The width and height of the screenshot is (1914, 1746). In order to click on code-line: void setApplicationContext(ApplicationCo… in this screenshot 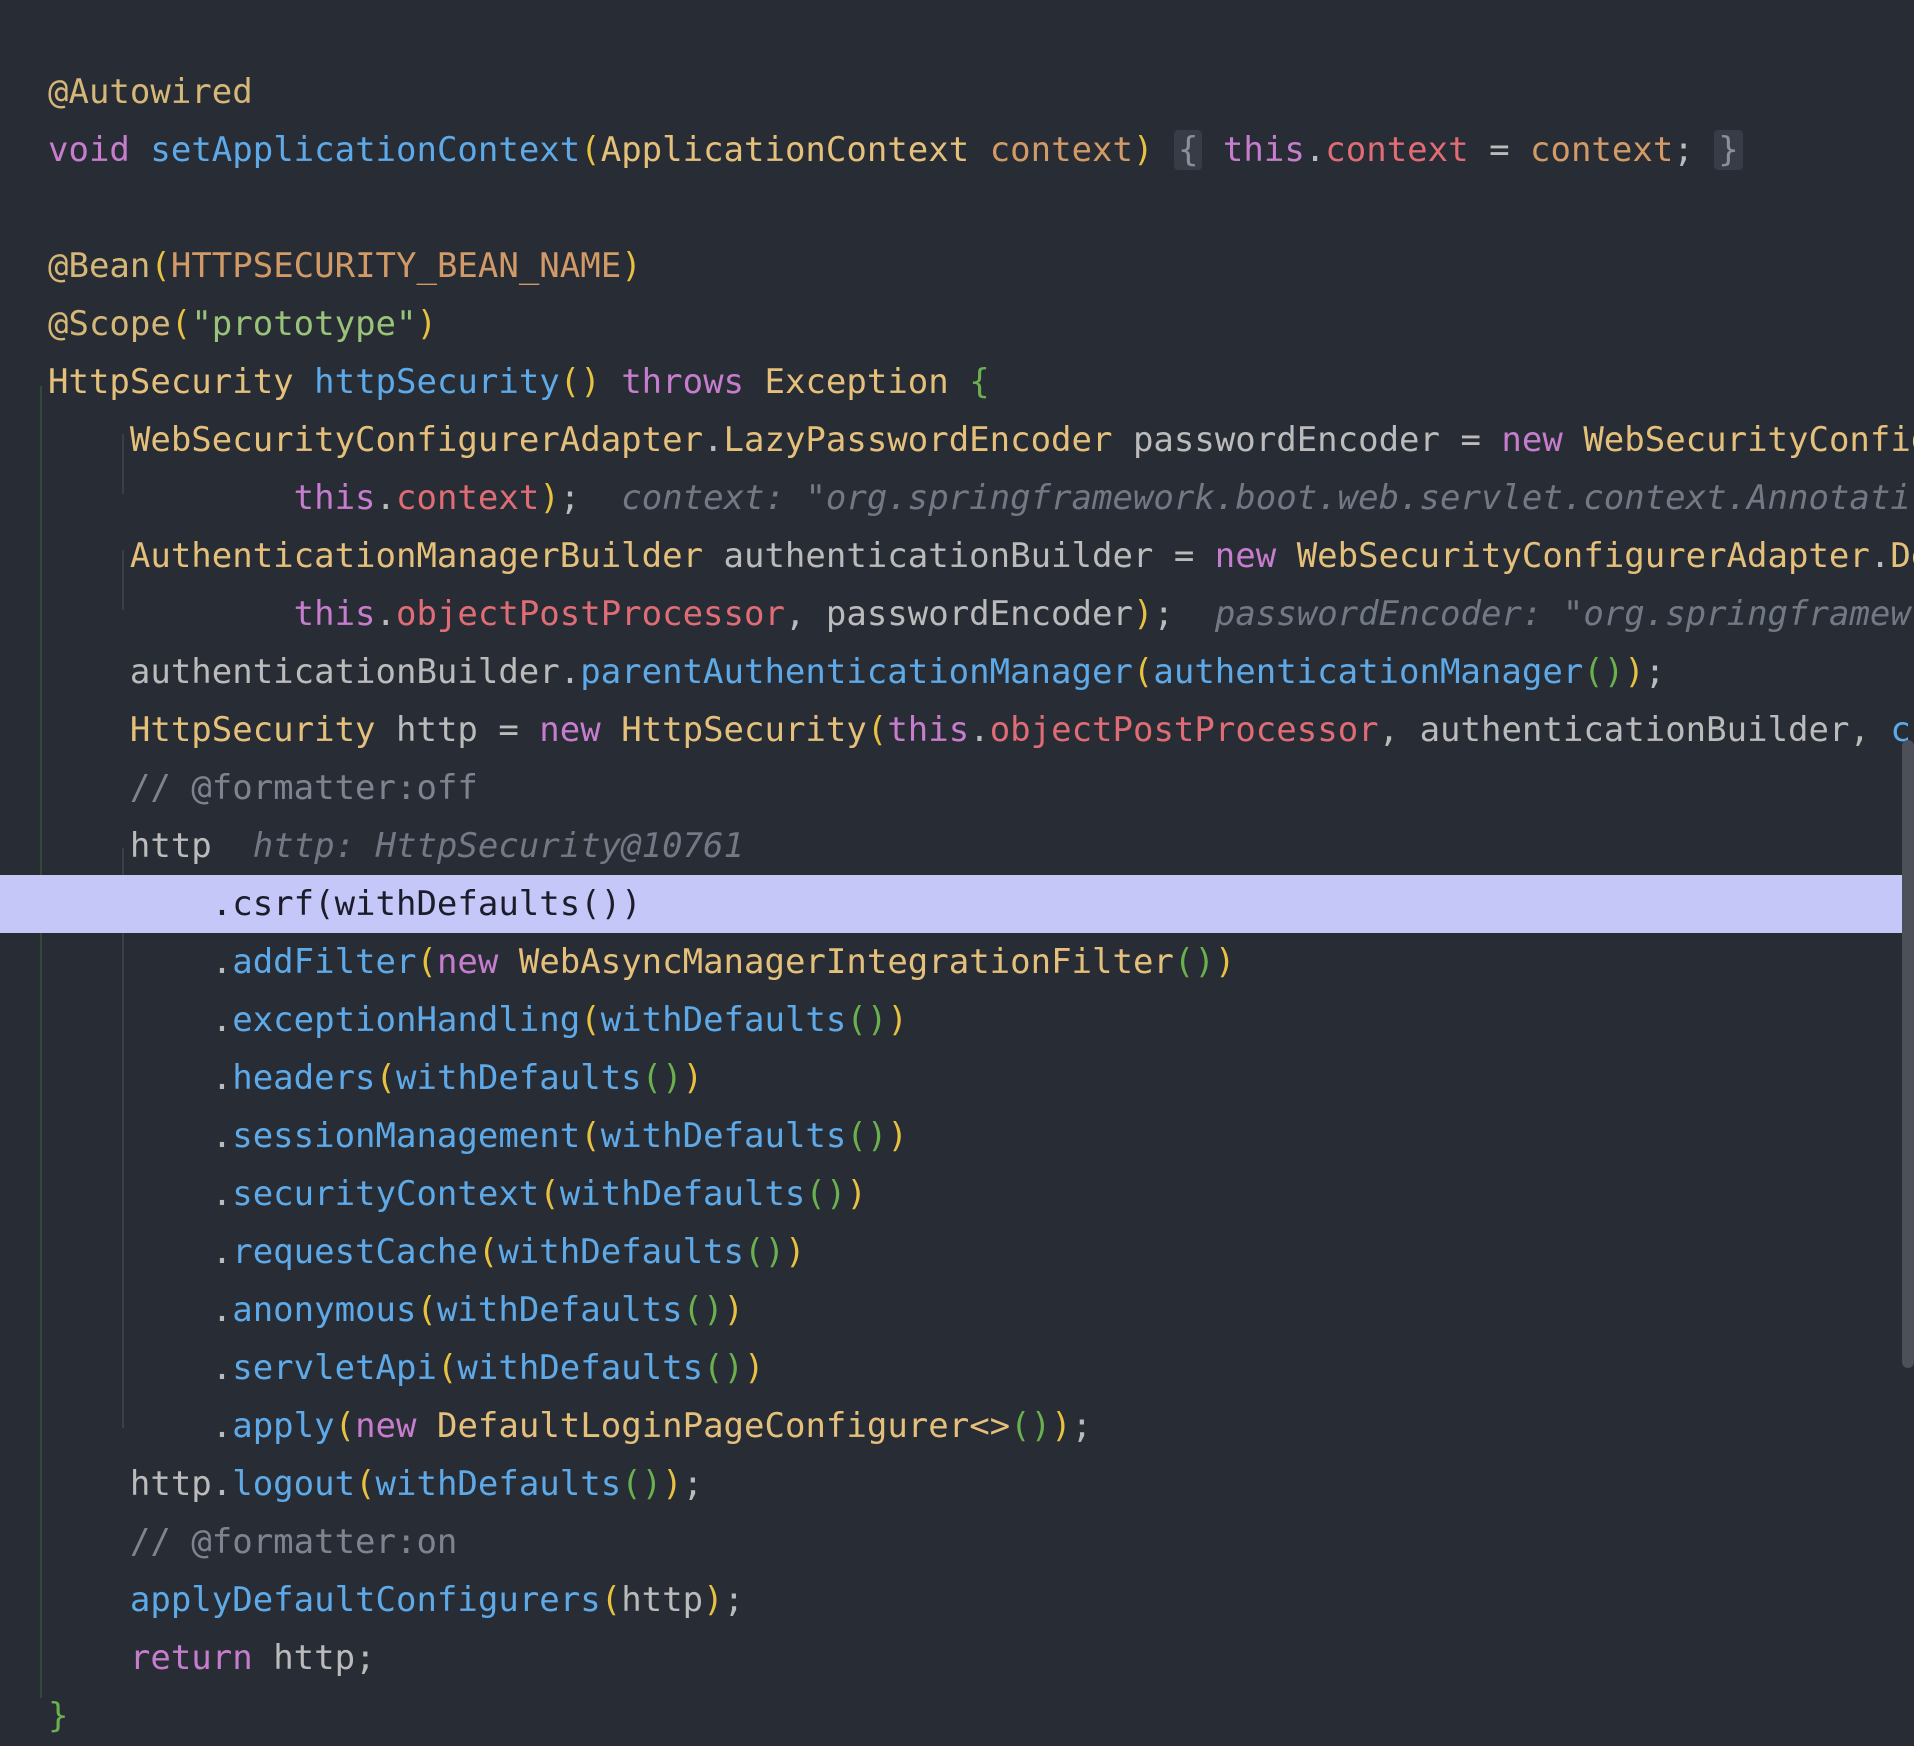, I will do `click(957, 150)`.